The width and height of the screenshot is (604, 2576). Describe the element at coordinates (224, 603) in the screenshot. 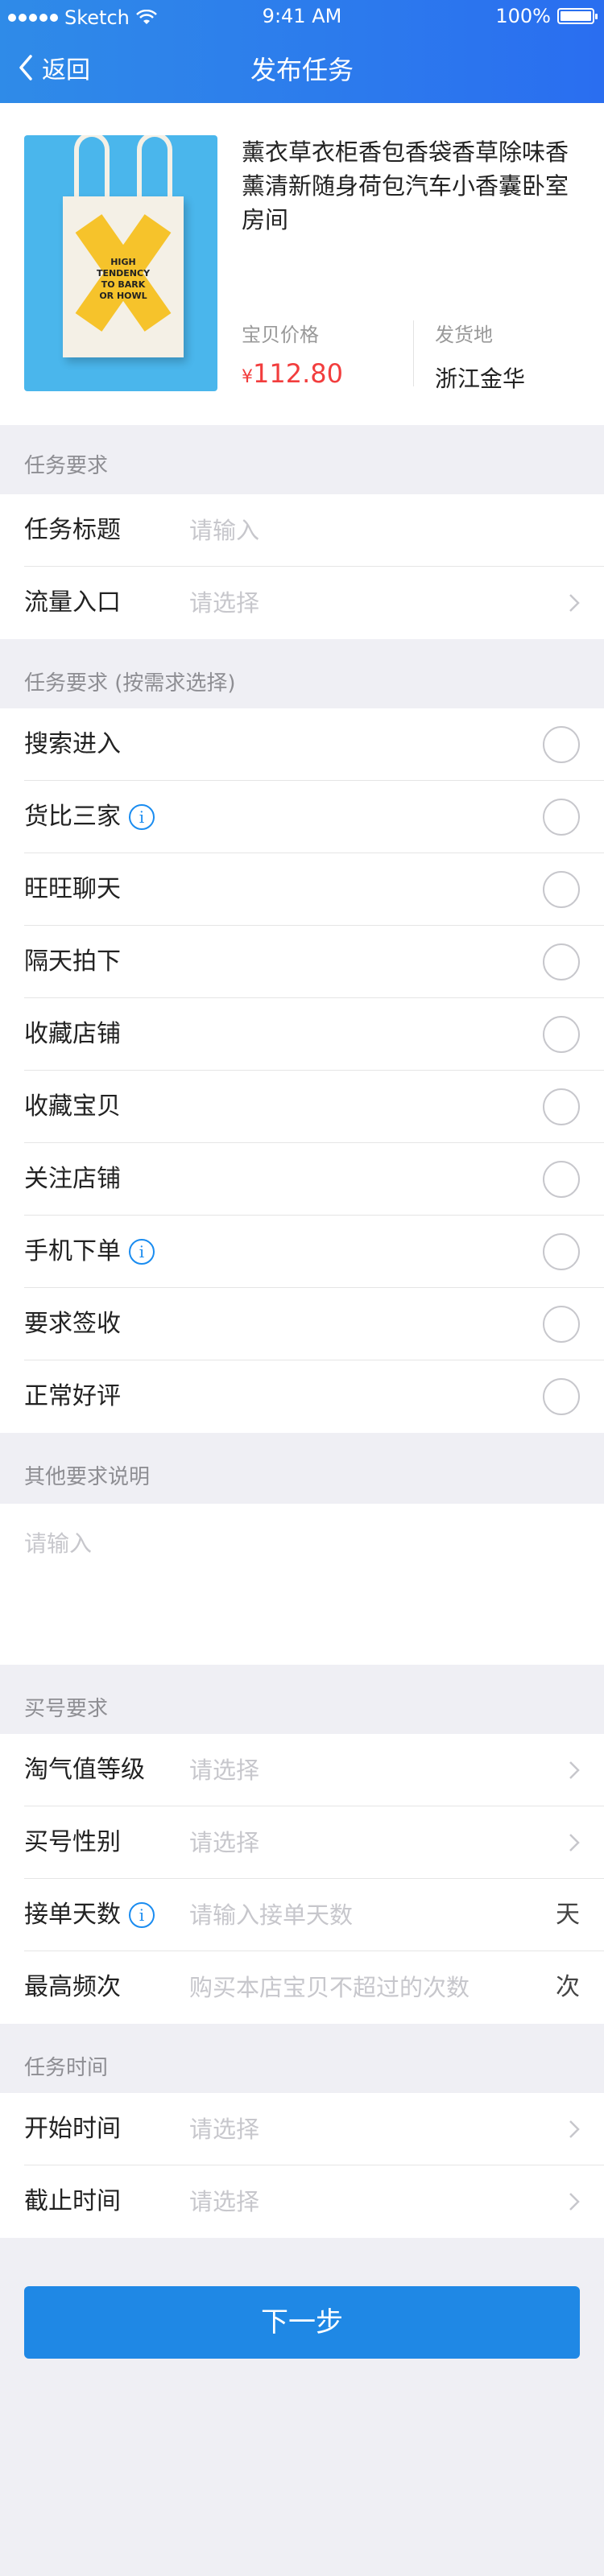

I see `traffic-entry-select: 请选择` at that location.